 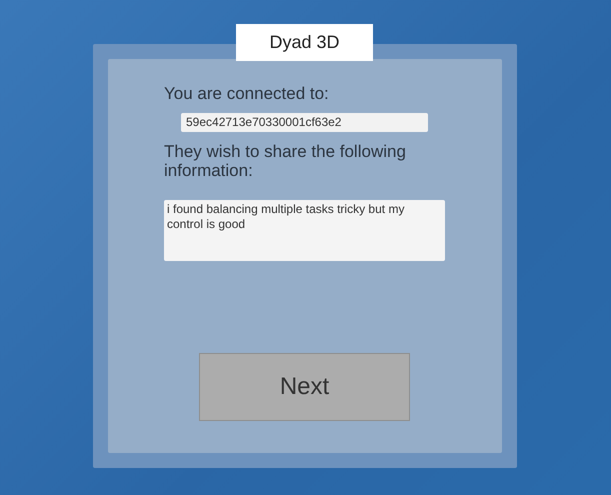 I want to click on shared-info-box: i found balancing multiple tasks tricky but my control is good, so click(x=304, y=230).